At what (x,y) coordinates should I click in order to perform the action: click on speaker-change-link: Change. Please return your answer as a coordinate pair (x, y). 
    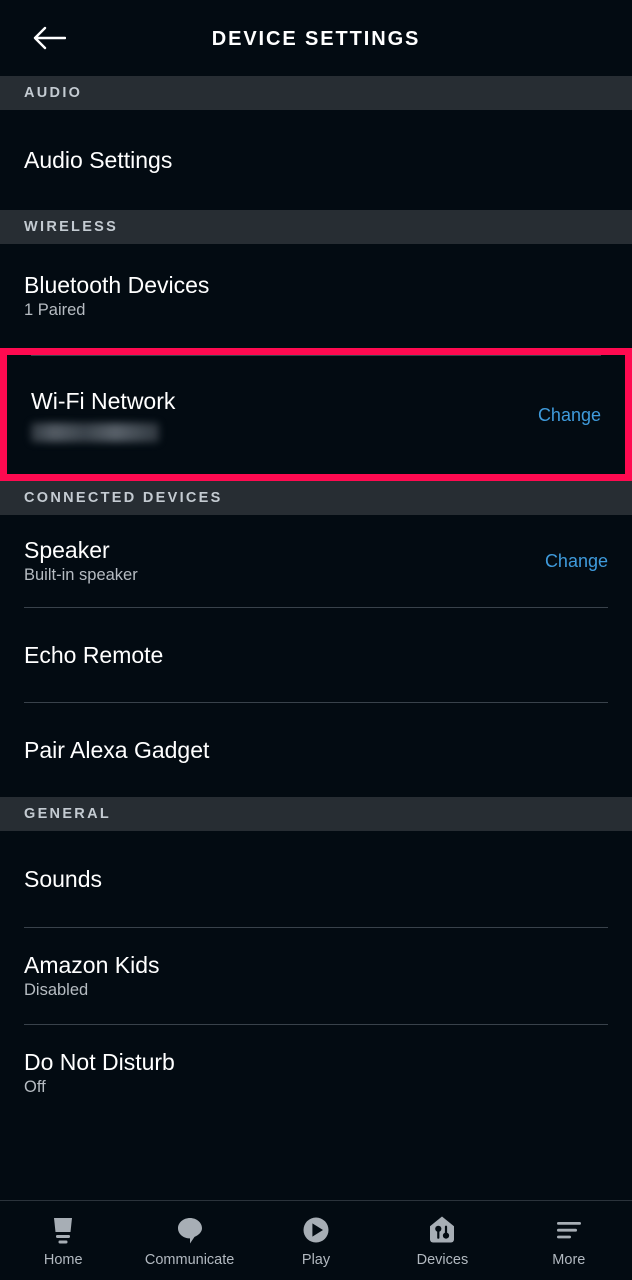
    Looking at the image, I should click on (576, 561).